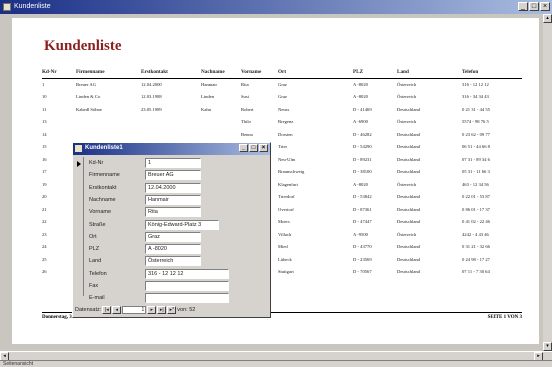 The image size is (552, 367). Describe the element at coordinates (247, 134) in the screenshot. I see `table-cell: Benno` at that location.